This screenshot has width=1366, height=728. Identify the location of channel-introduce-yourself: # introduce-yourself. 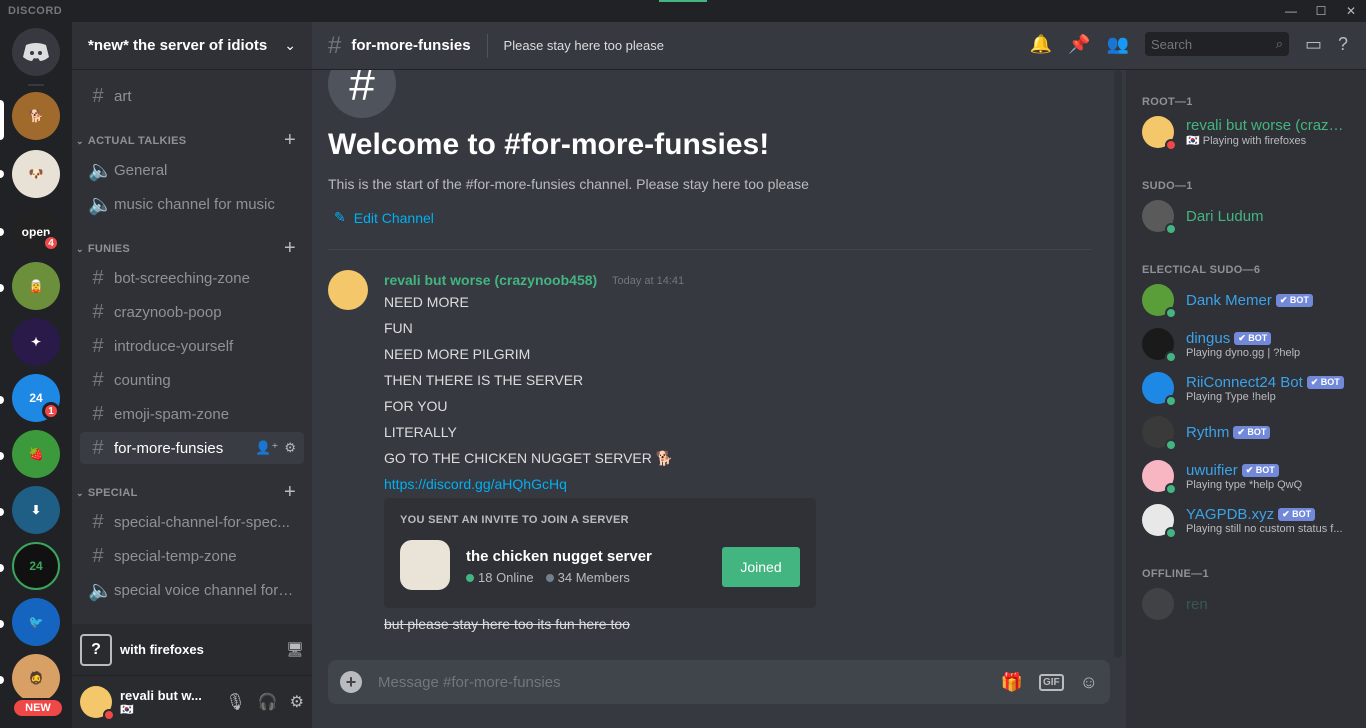
(192, 346).